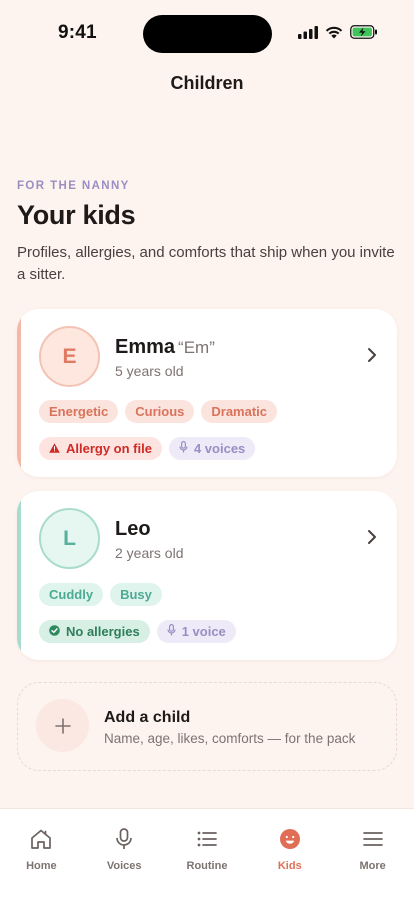 This screenshot has width=414, height=900. Describe the element at coordinates (149, 553) in the screenshot. I see `child-age: 2 years old` at that location.